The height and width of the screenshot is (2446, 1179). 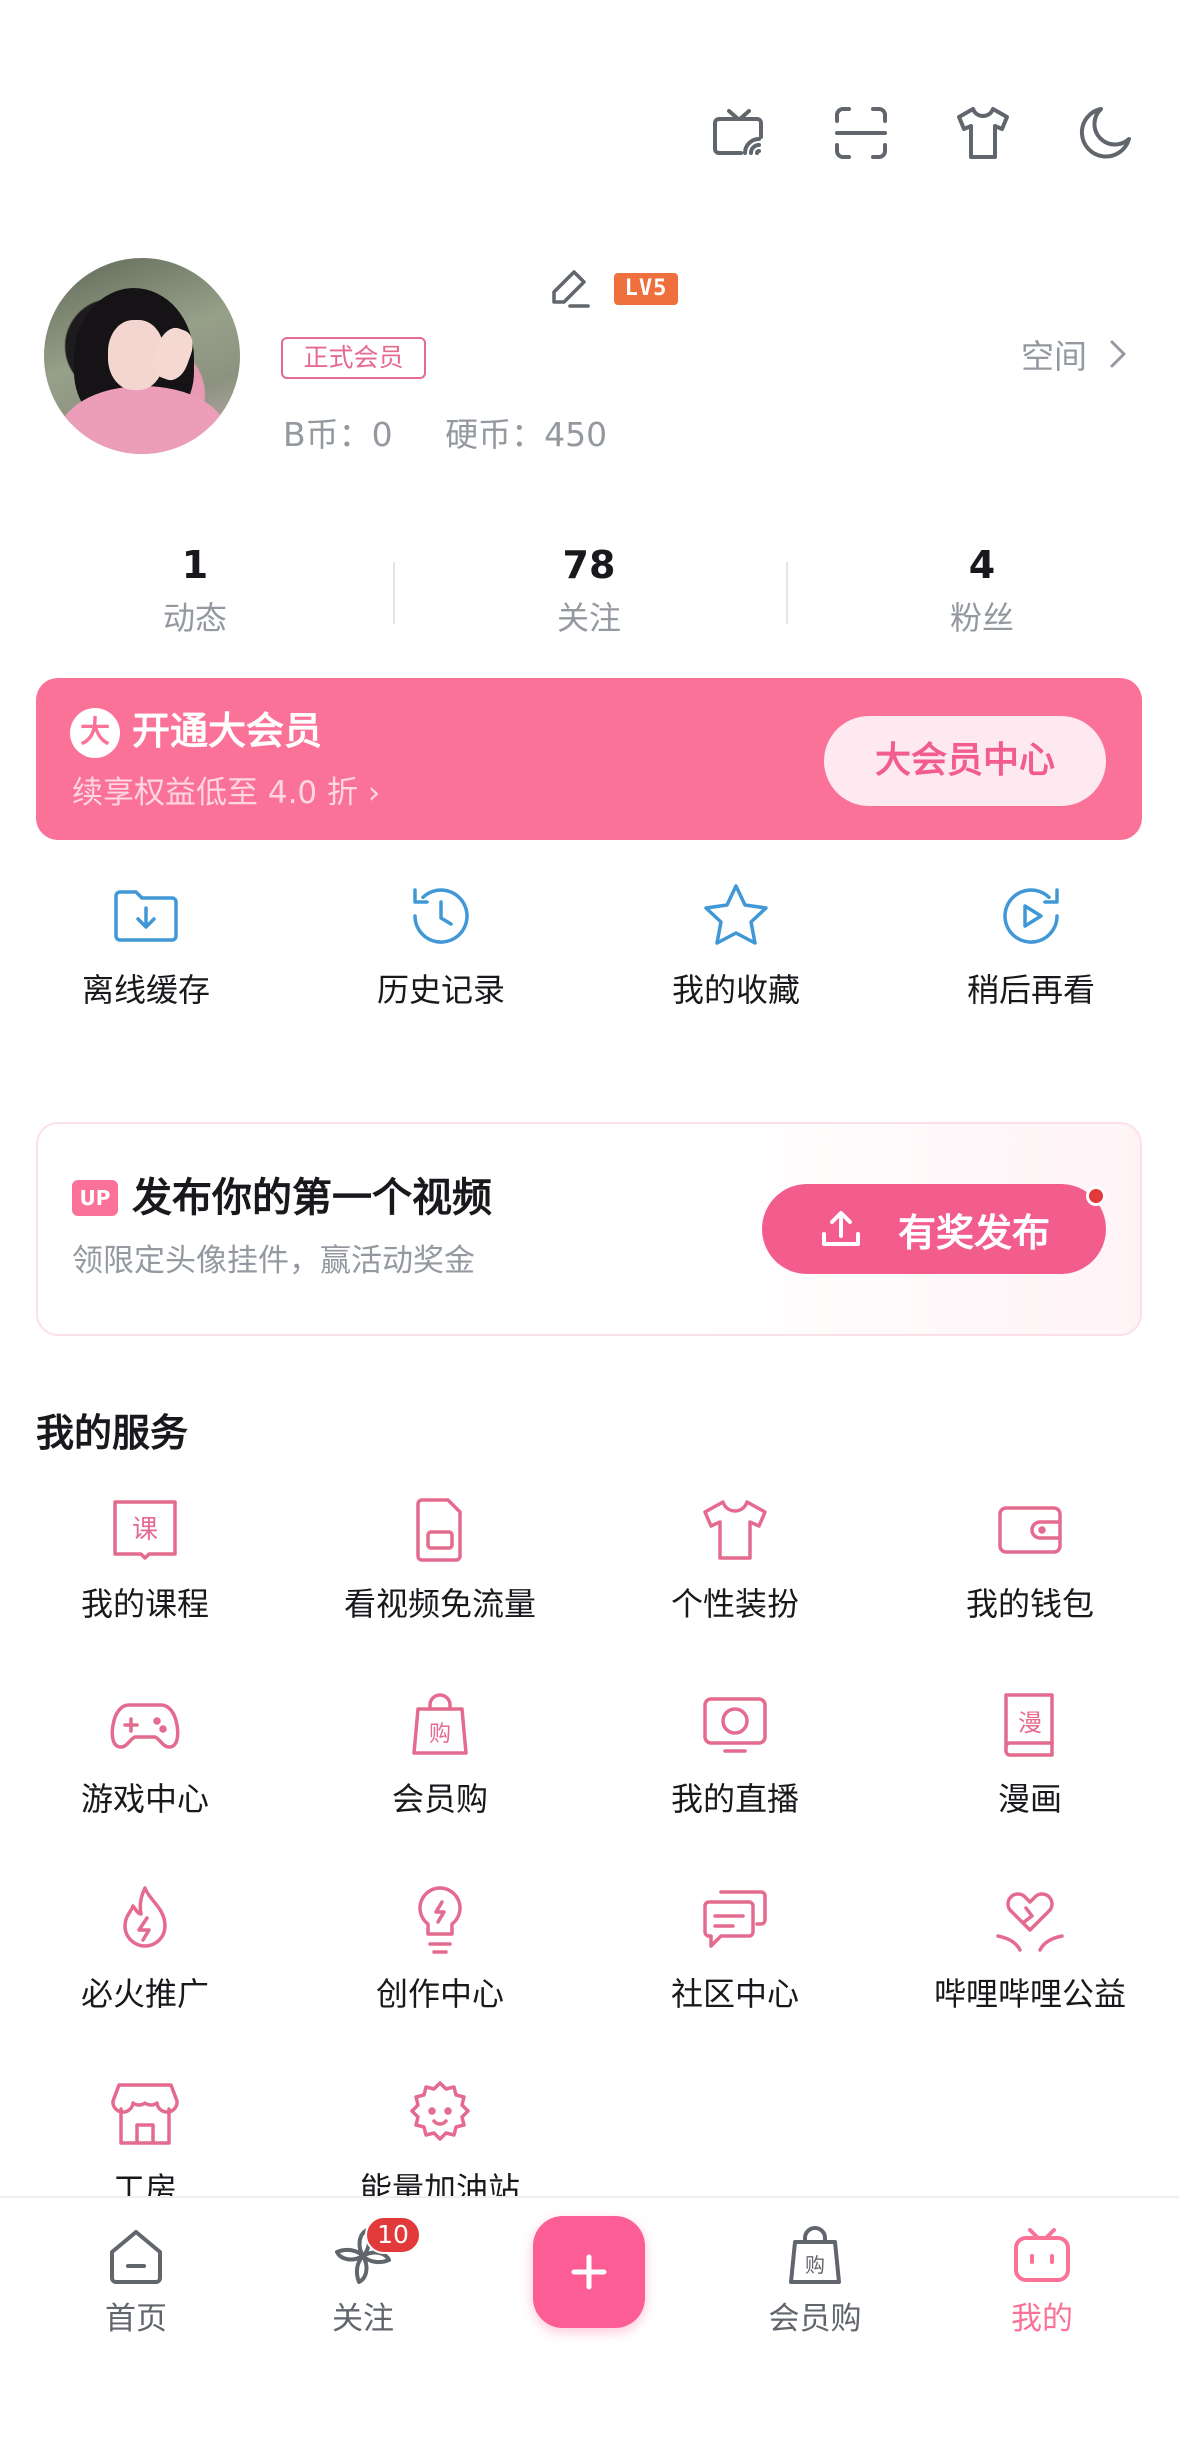 What do you see at coordinates (734, 1799) in the screenshot?
I see `service-label: 我的直播` at bounding box center [734, 1799].